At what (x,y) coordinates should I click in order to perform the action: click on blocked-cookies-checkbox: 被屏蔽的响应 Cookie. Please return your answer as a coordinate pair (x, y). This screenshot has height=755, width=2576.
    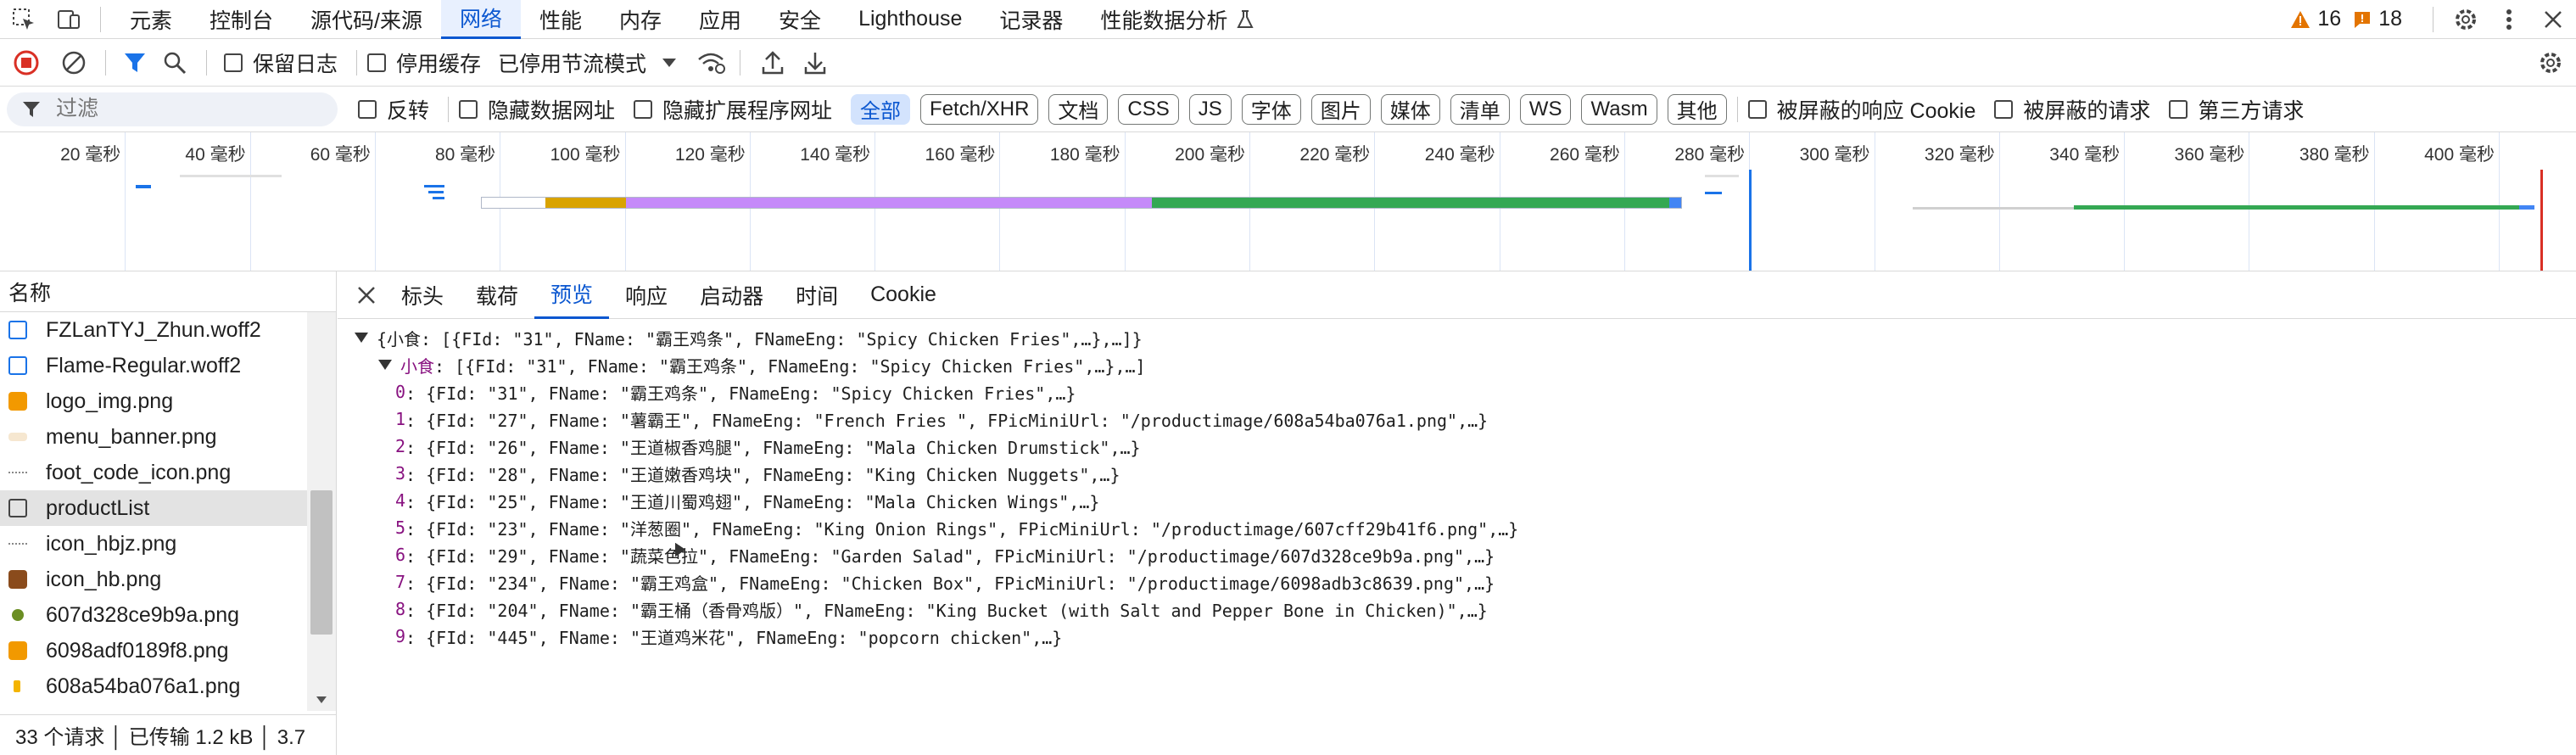
    Looking at the image, I should click on (1861, 109).